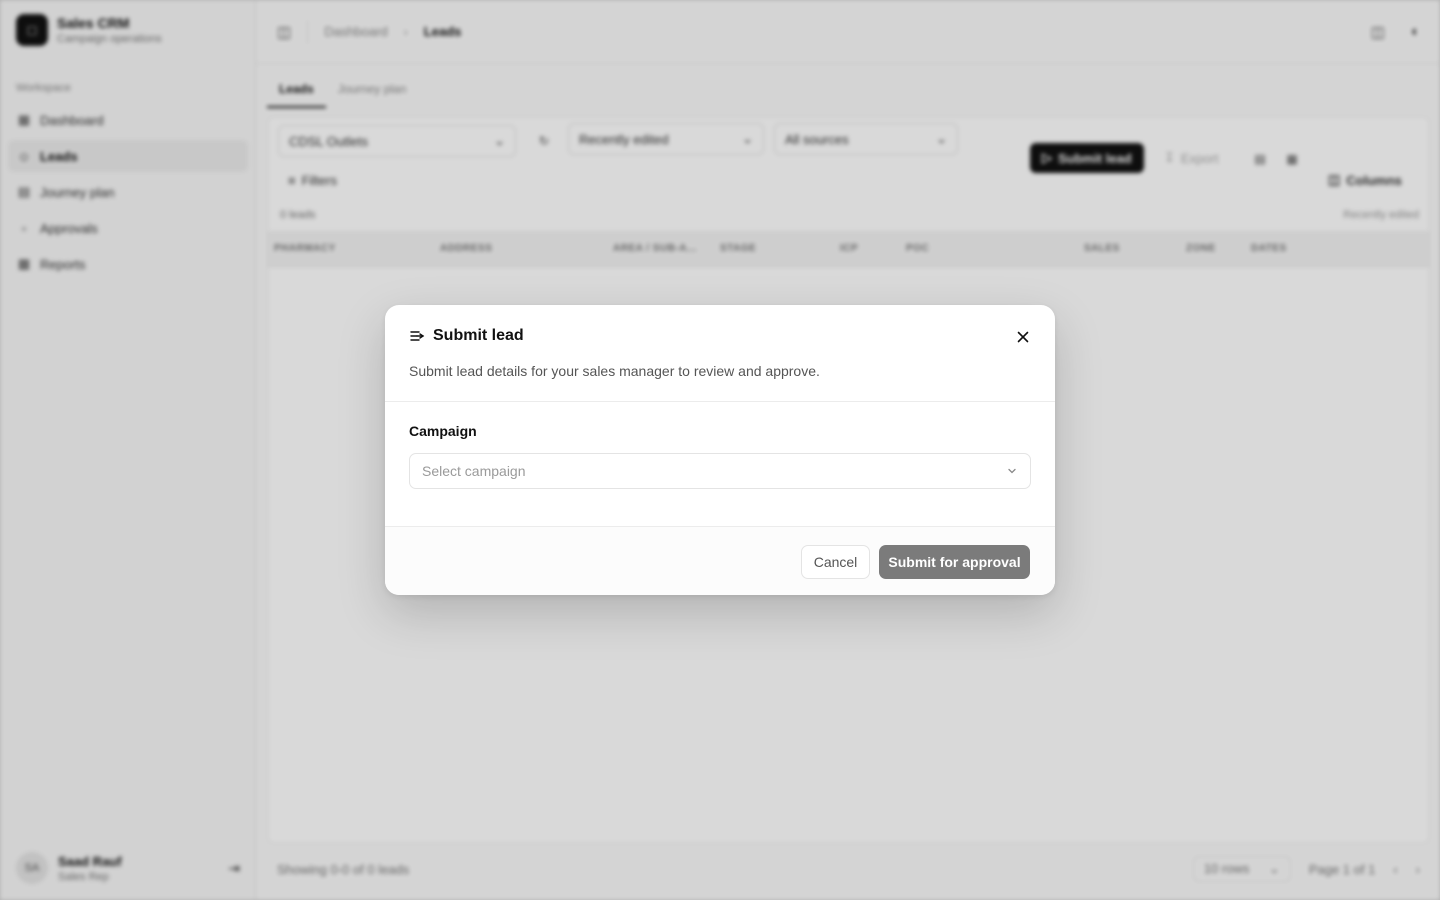 The width and height of the screenshot is (1440, 900). I want to click on submit-for-approval-button: Submit for approval, so click(954, 562).